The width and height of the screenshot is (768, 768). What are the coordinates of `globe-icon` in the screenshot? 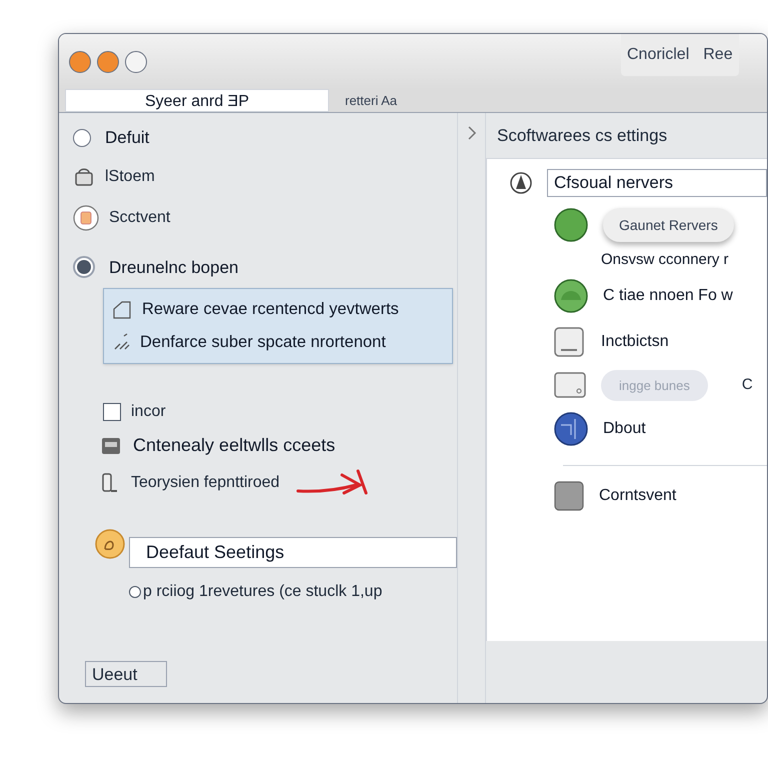 It's located at (571, 429).